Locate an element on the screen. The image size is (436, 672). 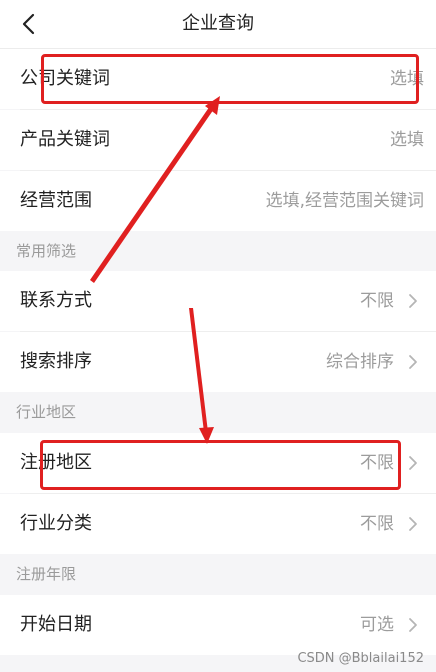
page-title: 企业查询 is located at coordinates (218, 23).